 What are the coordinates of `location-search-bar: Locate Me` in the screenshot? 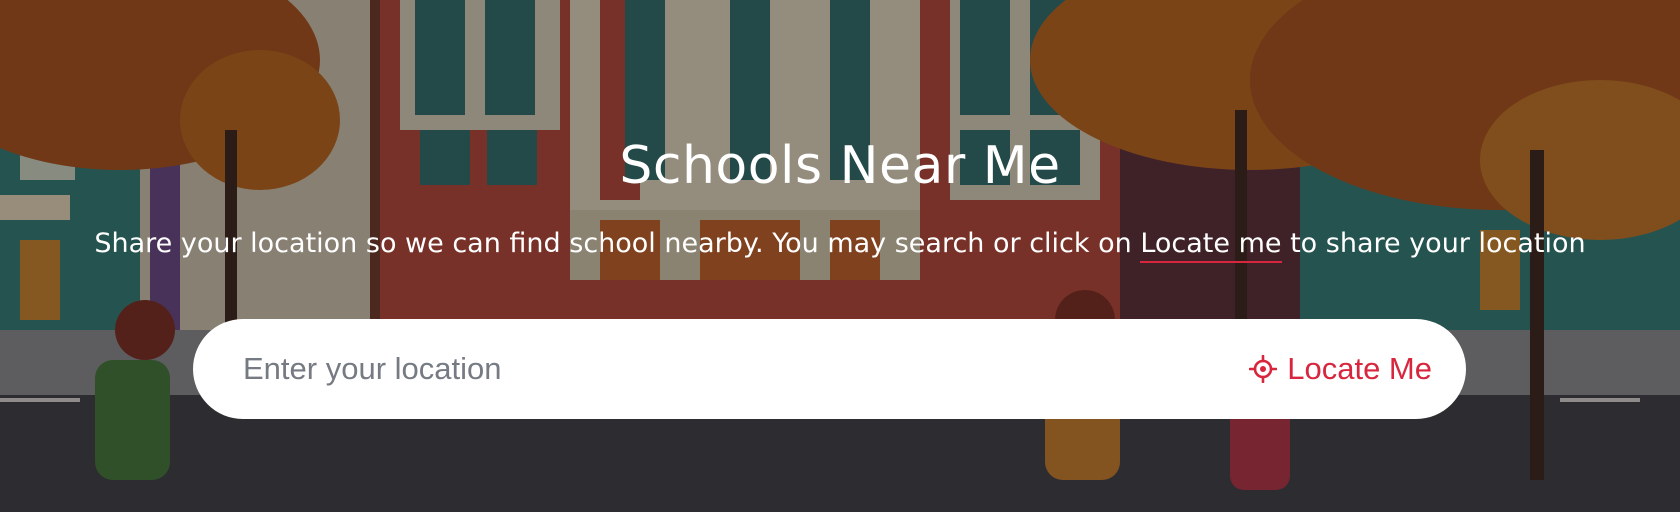 It's located at (829, 369).